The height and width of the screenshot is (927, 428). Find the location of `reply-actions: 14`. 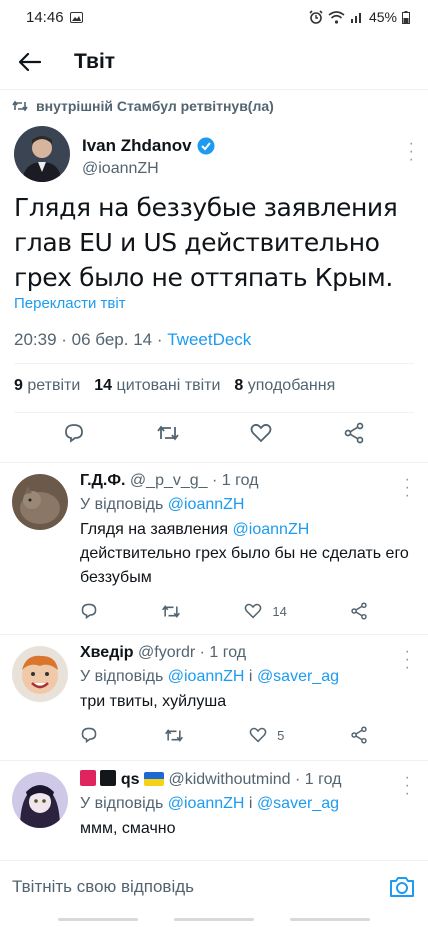

reply-actions: 14 is located at coordinates (214, 611).